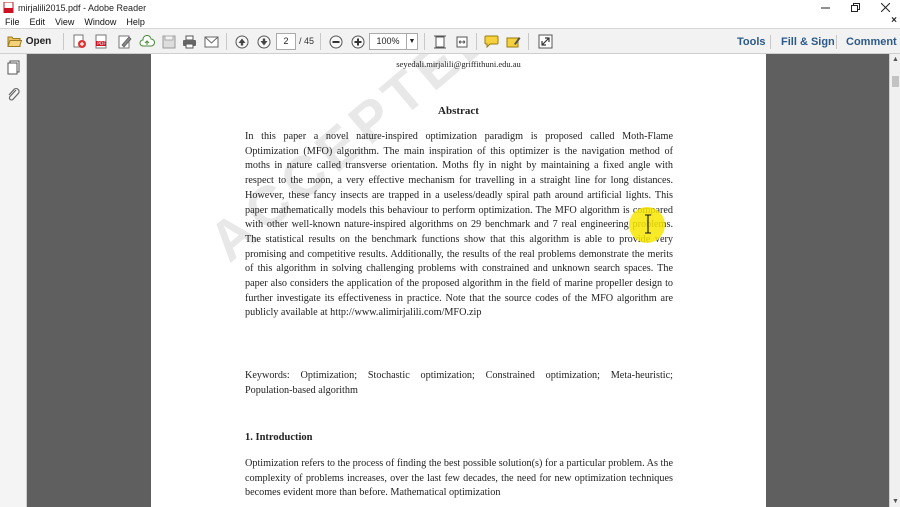  I want to click on fit-page-icon, so click(439, 41).